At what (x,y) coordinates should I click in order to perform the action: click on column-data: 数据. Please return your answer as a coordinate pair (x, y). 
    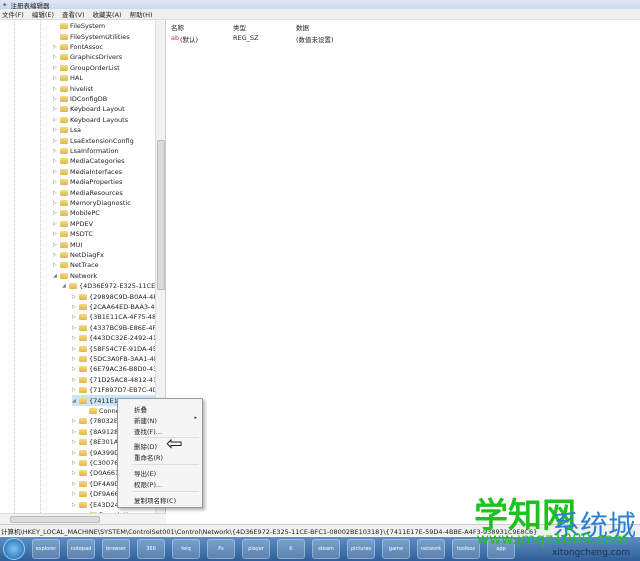
    Looking at the image, I should click on (302, 27).